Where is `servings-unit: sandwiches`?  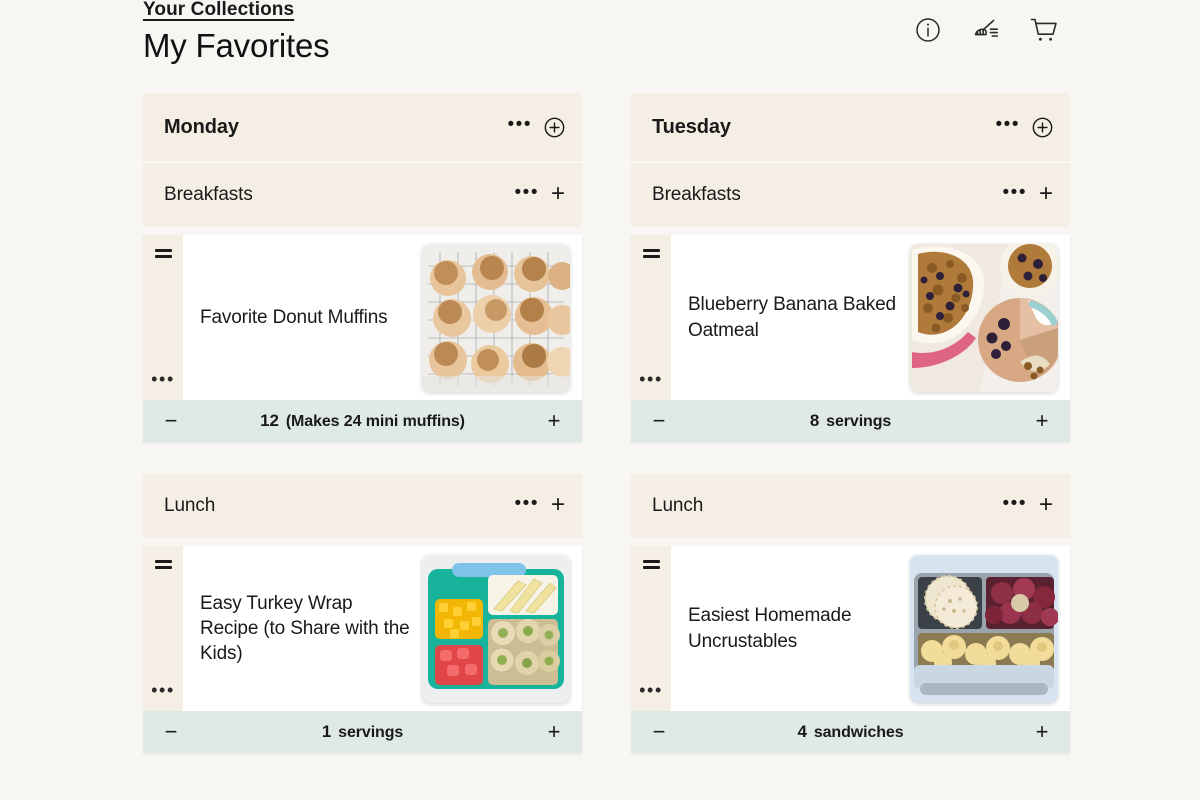 servings-unit: sandwiches is located at coordinates (858, 732).